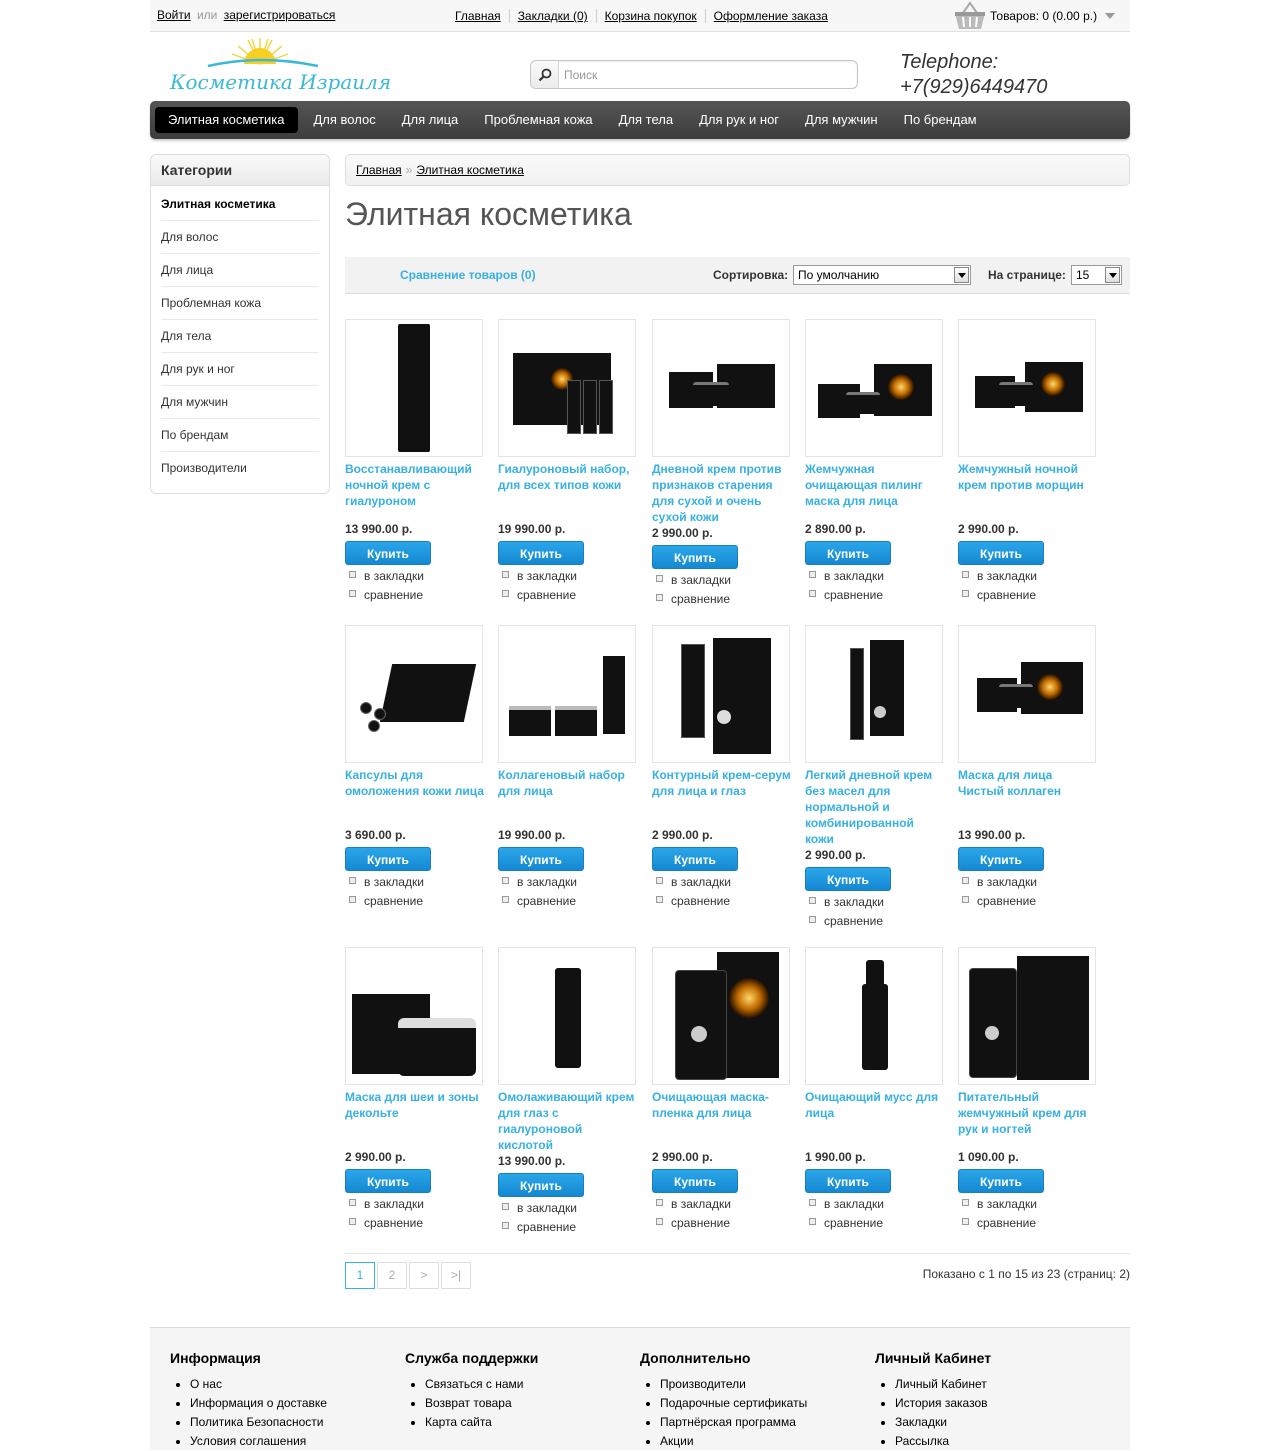 Image resolution: width=1280 pixels, height=1451 pixels. Describe the element at coordinates (650, 16) in the screenshot. I see `cart-link: Корзина покупок` at that location.